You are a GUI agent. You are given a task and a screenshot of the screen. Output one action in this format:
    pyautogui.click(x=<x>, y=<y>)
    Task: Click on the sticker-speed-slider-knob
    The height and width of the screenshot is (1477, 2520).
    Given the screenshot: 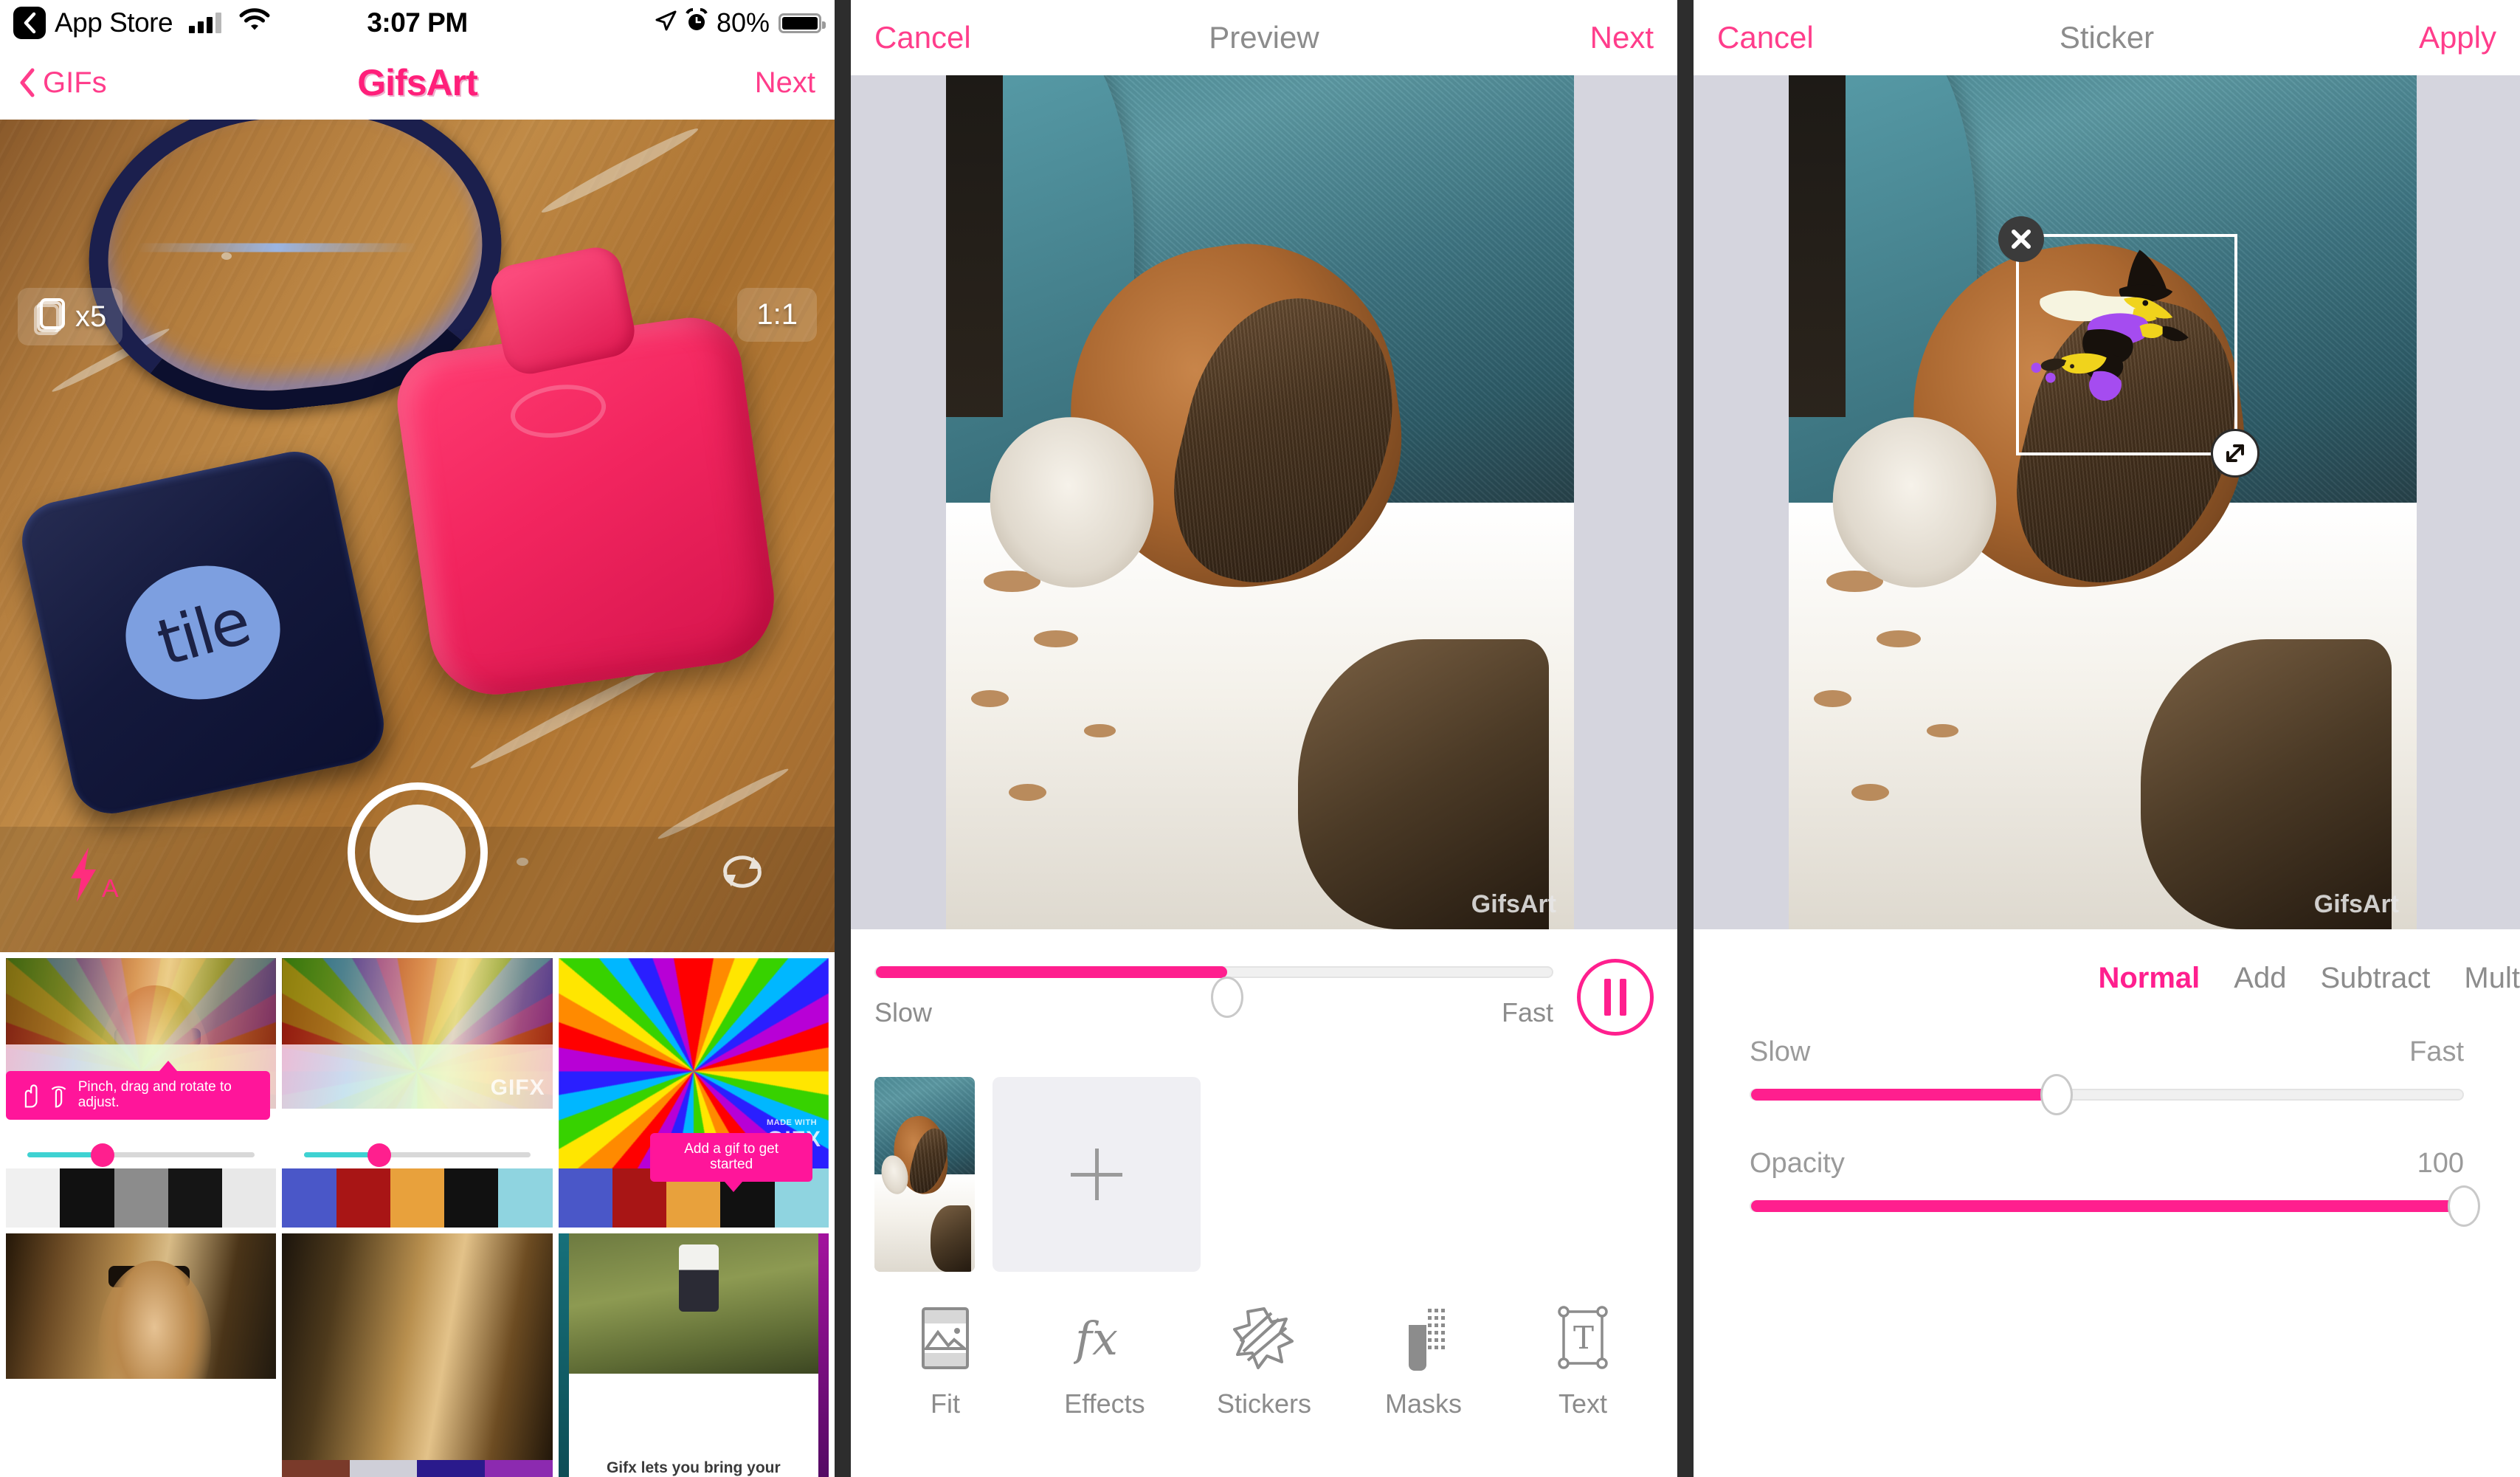 What is the action you would take?
    pyautogui.click(x=2057, y=1094)
    